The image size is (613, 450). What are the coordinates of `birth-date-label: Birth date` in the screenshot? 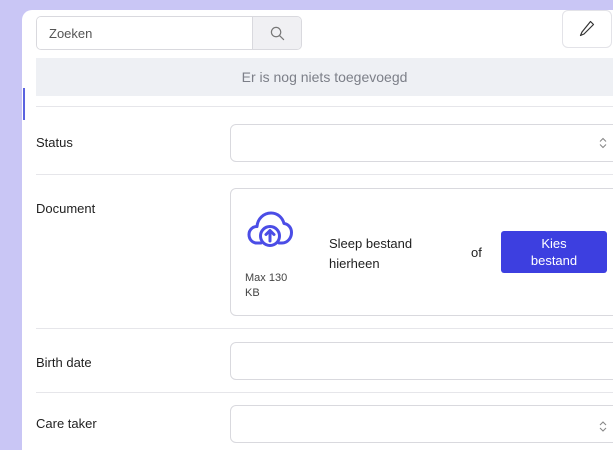 It's located at (64, 362).